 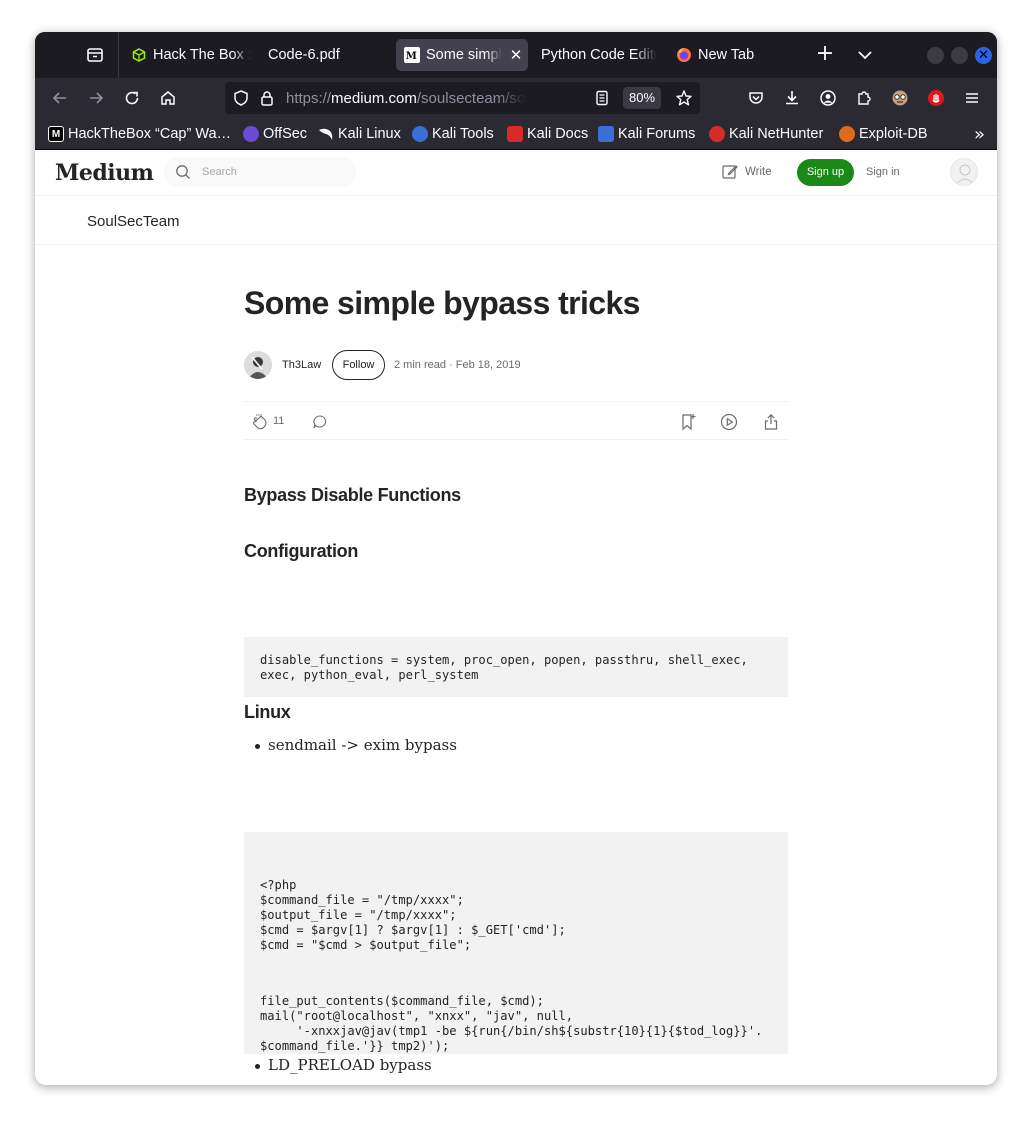 I want to click on tab-title: Some simple b, so click(x=464, y=55).